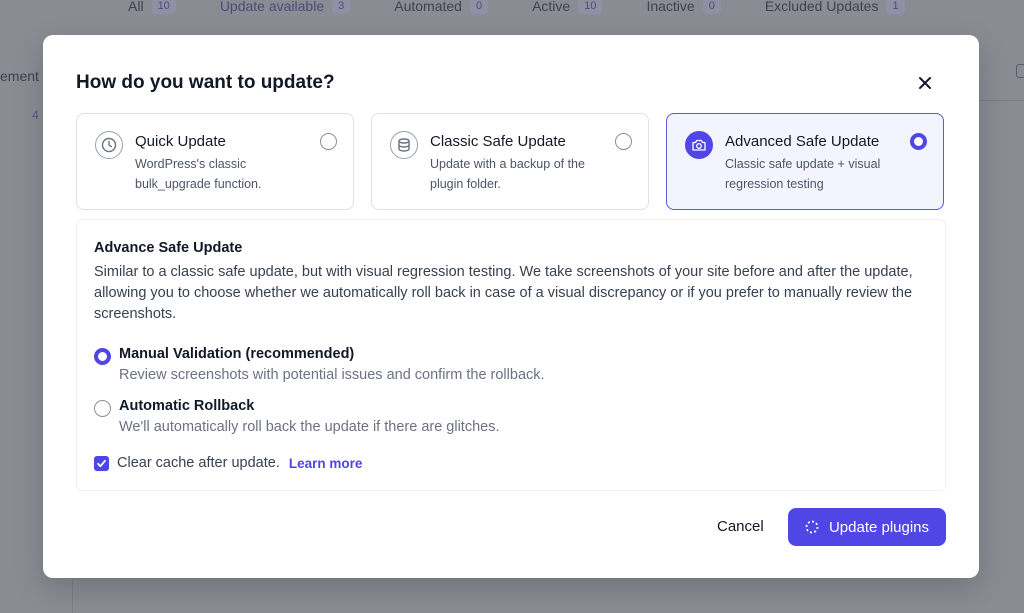 This screenshot has width=1024, height=613. I want to click on cancel-button: Cancel, so click(740, 526).